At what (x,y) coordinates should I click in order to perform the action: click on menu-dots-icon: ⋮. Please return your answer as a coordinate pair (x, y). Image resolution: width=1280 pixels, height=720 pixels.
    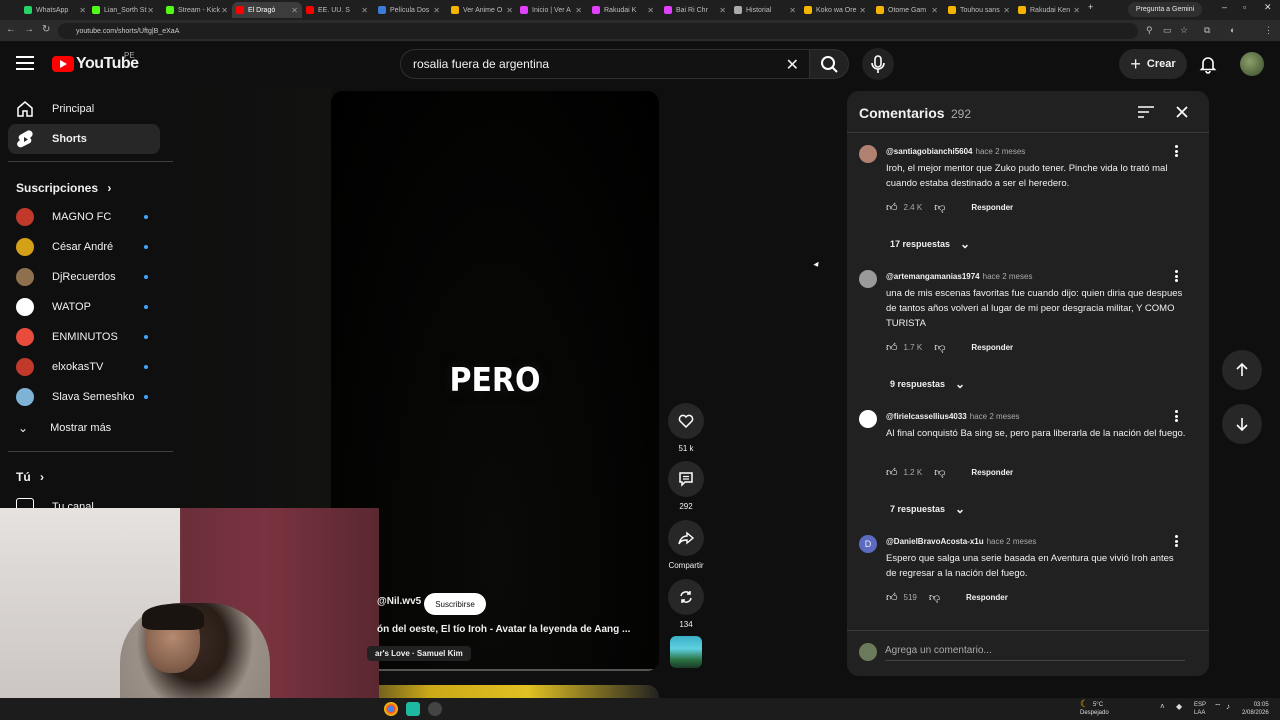
    Looking at the image, I should click on (1269, 30).